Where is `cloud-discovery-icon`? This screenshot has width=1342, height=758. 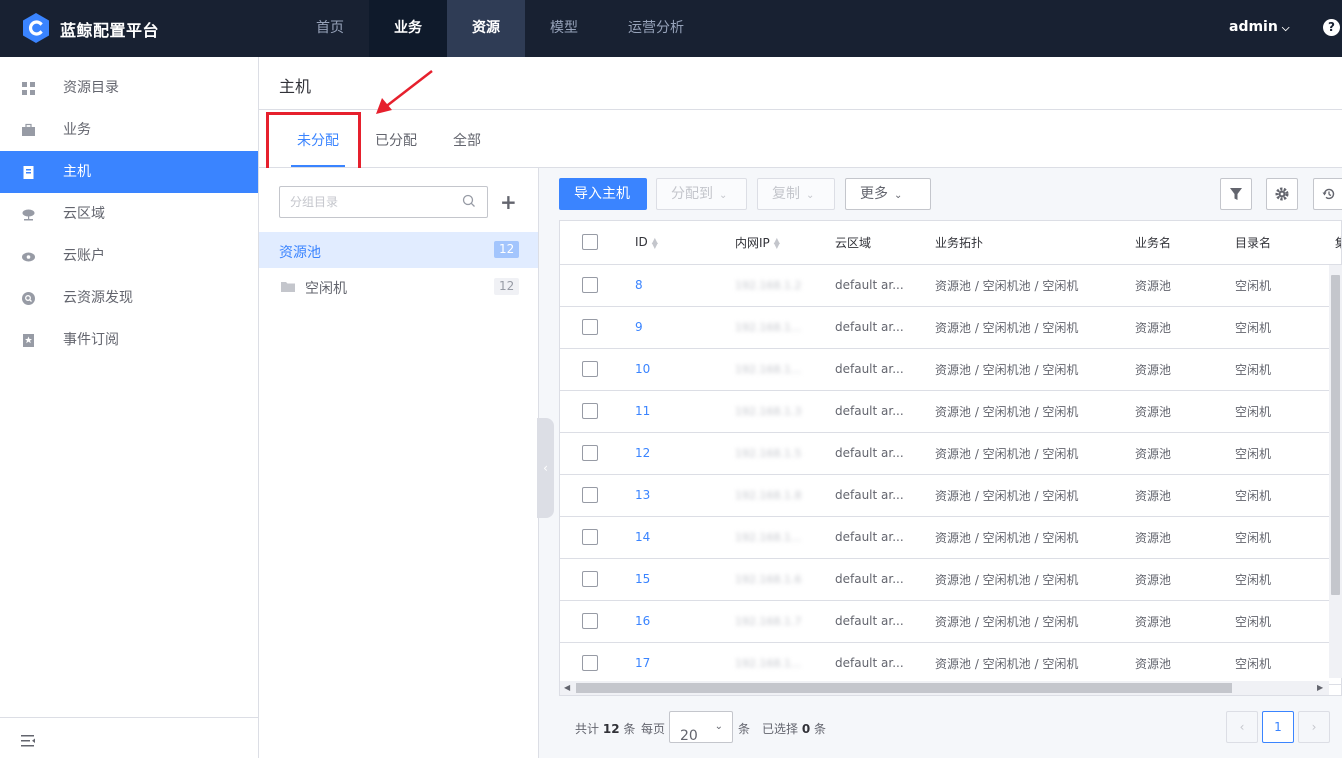 cloud-discovery-icon is located at coordinates (28, 298).